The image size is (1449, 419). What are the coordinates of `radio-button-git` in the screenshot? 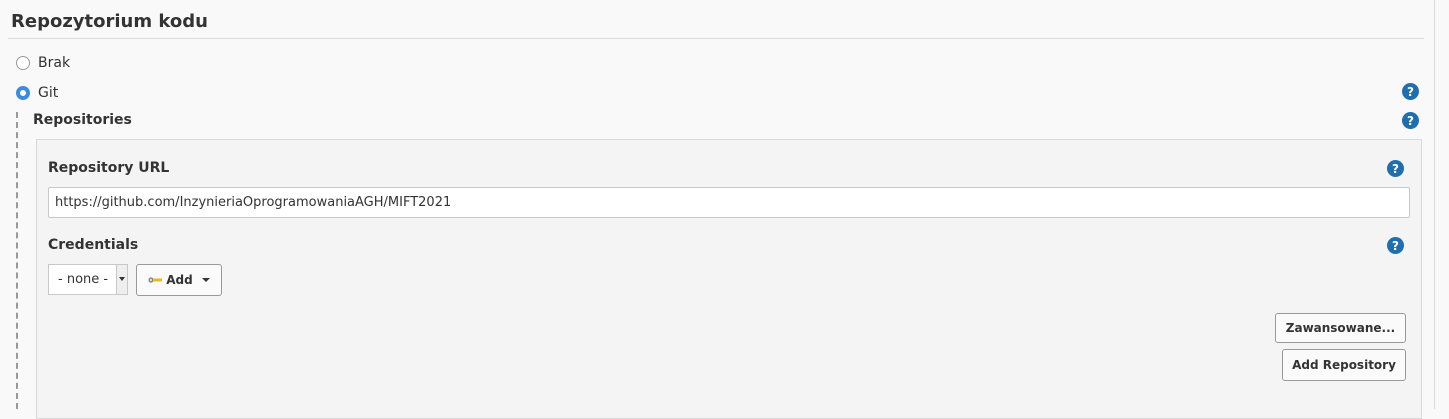 It's located at (23, 93).